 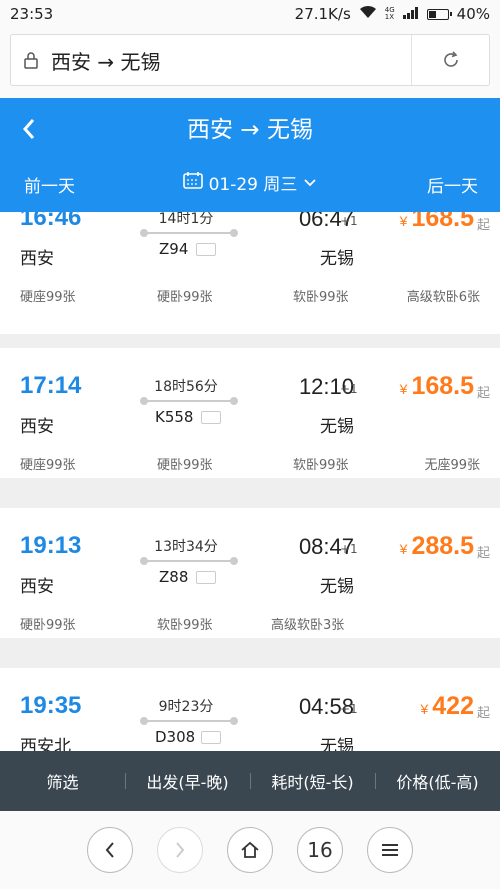 I want to click on home-button, so click(x=250, y=850).